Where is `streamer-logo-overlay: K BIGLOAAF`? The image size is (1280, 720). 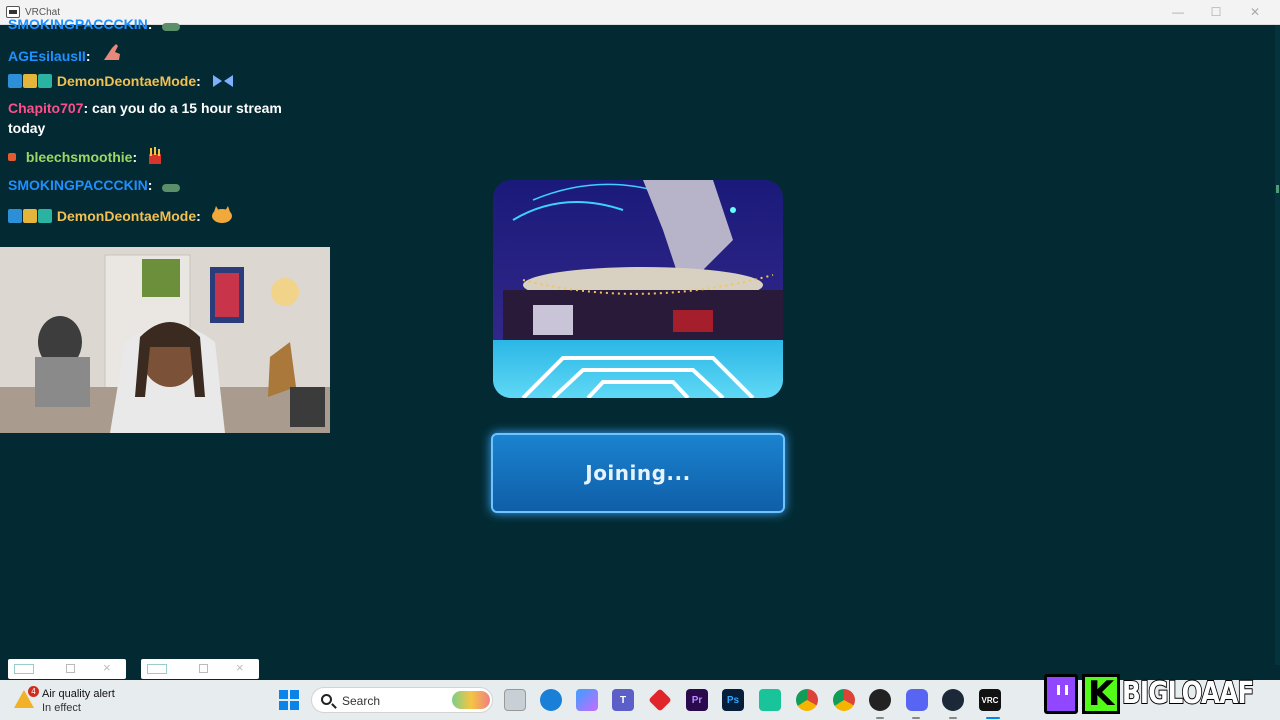 streamer-logo-overlay: K BIGLOAAF is located at coordinates (1160, 694).